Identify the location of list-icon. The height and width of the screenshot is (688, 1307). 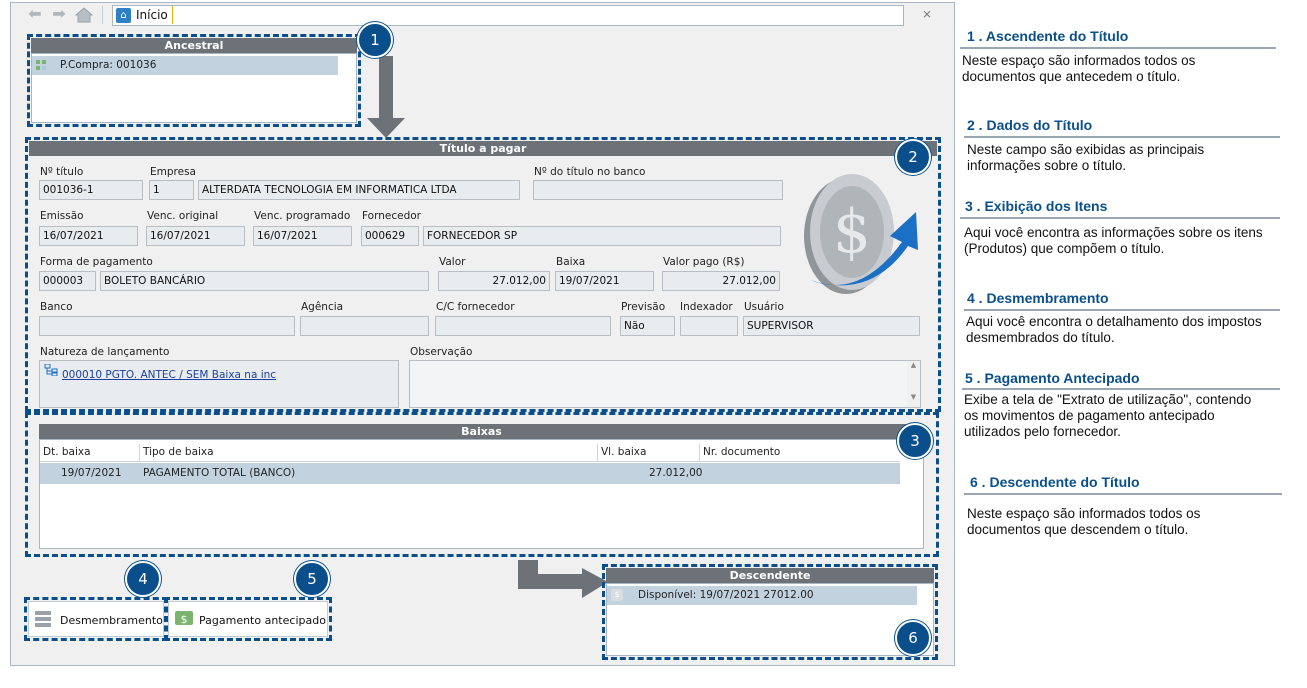
(43, 619).